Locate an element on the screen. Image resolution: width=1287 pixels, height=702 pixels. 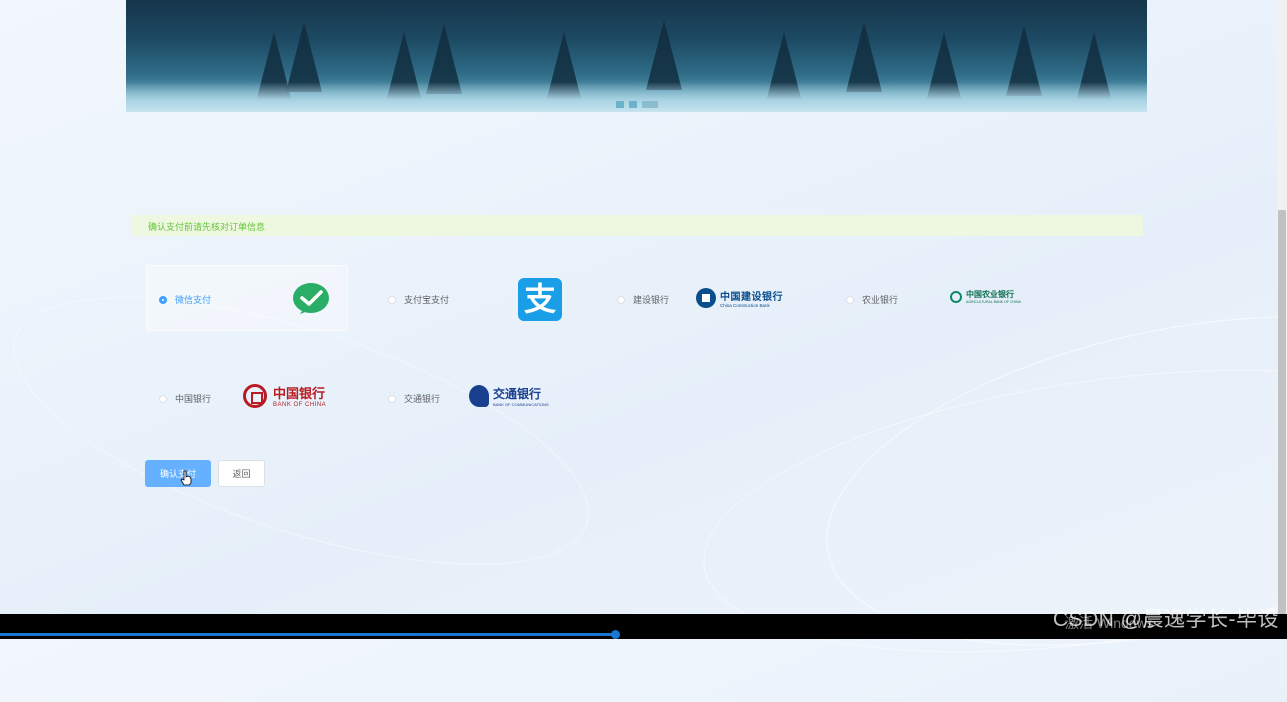
confirm-payment-button: 确认支付 is located at coordinates (178, 473).